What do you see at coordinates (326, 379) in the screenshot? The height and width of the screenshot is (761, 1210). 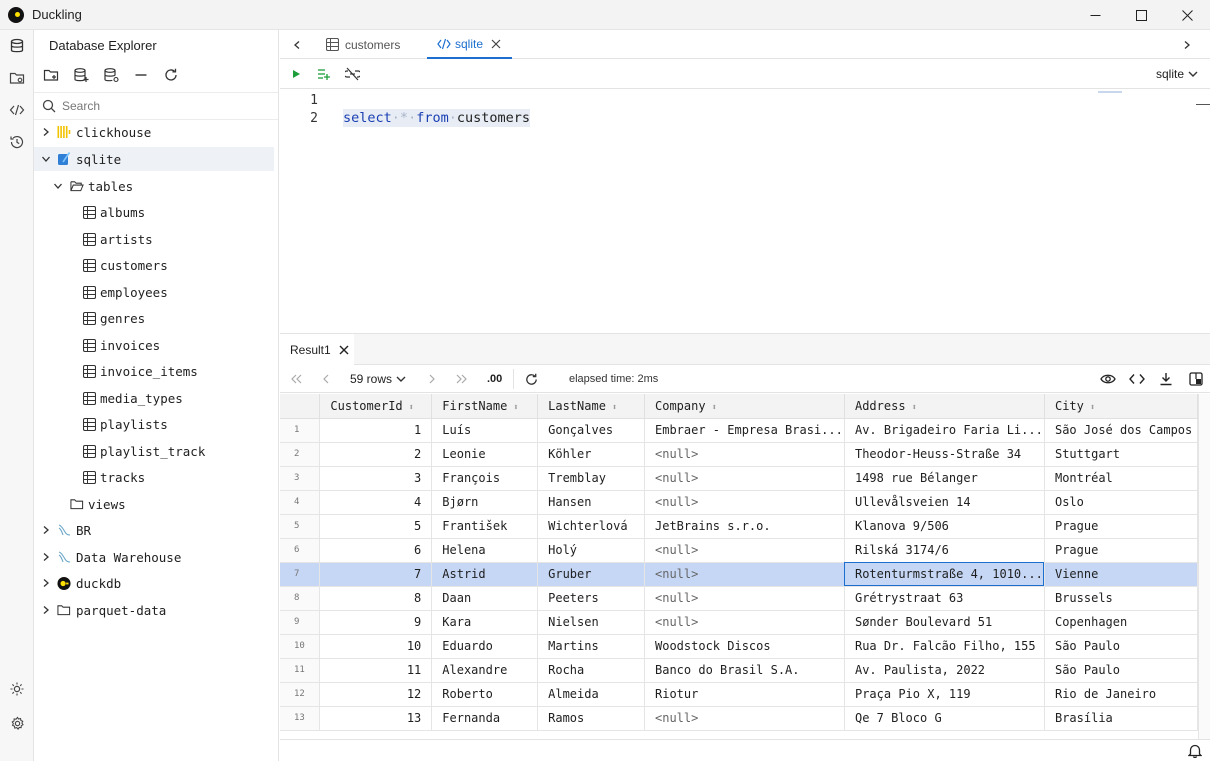 I see `prev-page-icon` at bounding box center [326, 379].